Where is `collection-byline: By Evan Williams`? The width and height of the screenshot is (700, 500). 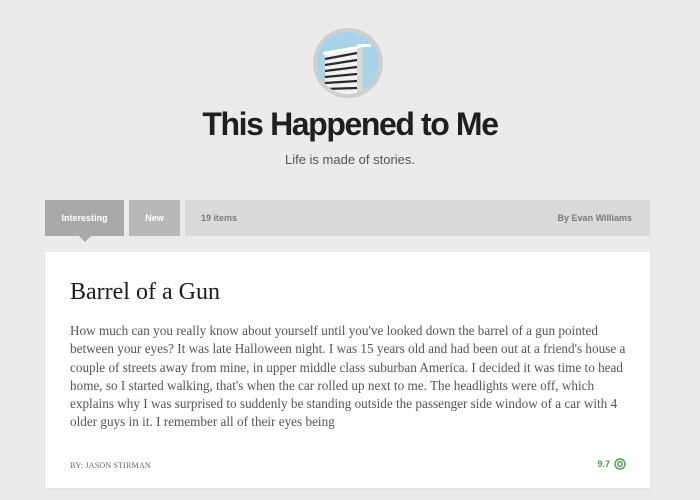
collection-byline: By Evan Williams is located at coordinates (595, 218).